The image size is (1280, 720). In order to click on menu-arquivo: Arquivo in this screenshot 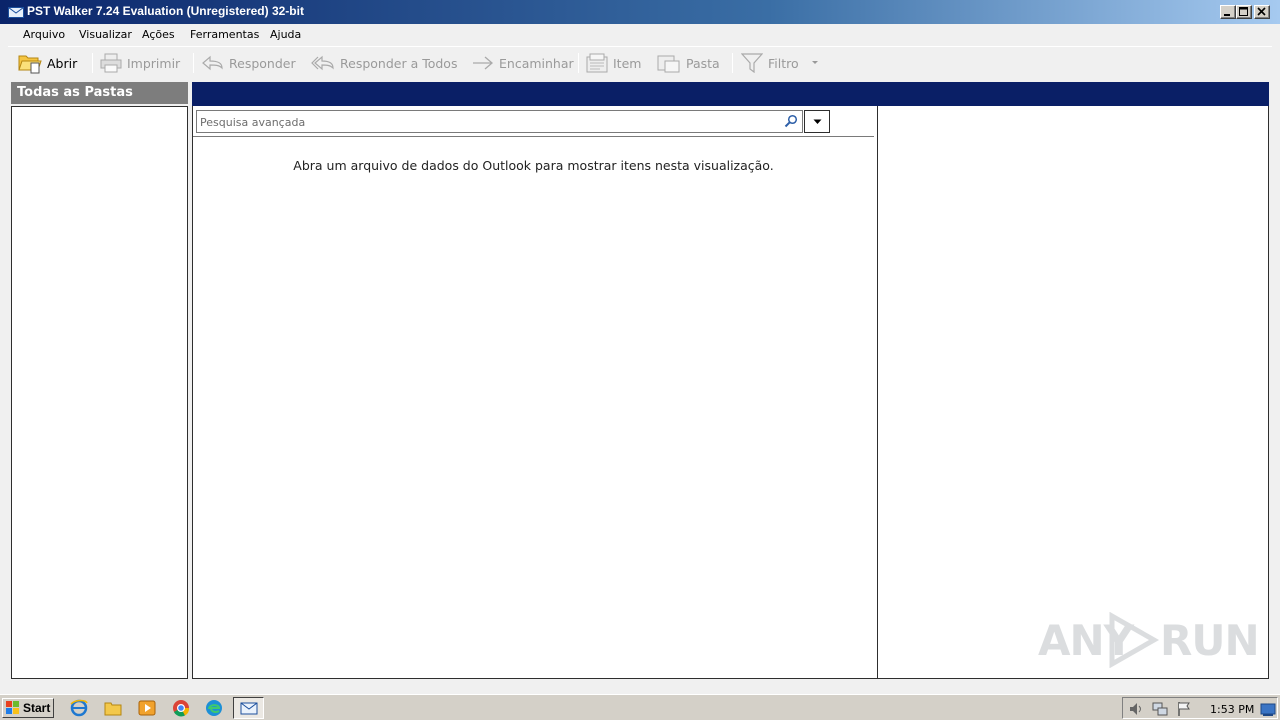, I will do `click(44, 34)`.